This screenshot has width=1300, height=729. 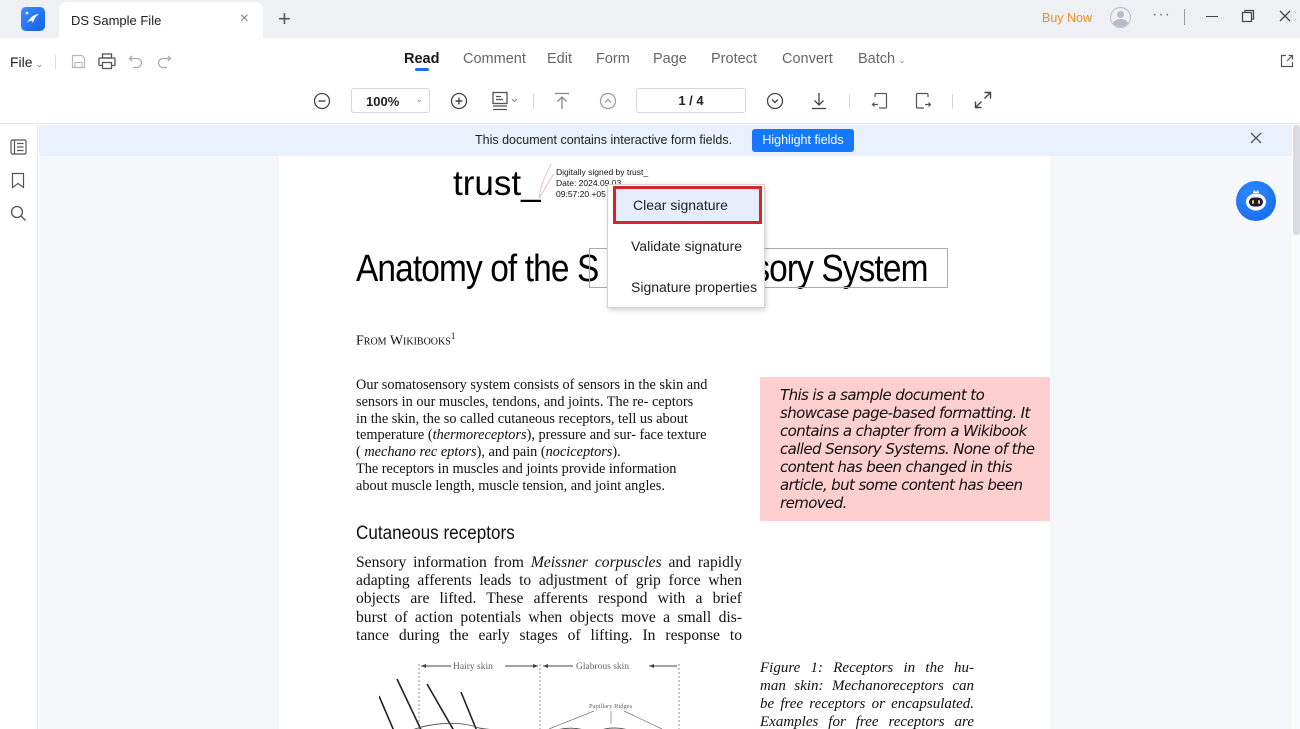 What do you see at coordinates (882, 59) in the screenshot?
I see `tab-batch: Batch ⌄` at bounding box center [882, 59].